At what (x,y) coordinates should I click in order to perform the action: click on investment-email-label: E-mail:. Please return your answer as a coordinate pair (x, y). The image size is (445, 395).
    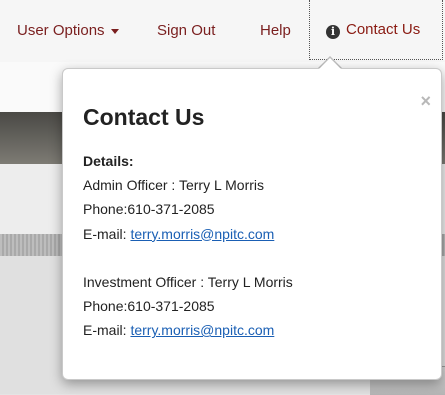
    Looking at the image, I should click on (107, 330).